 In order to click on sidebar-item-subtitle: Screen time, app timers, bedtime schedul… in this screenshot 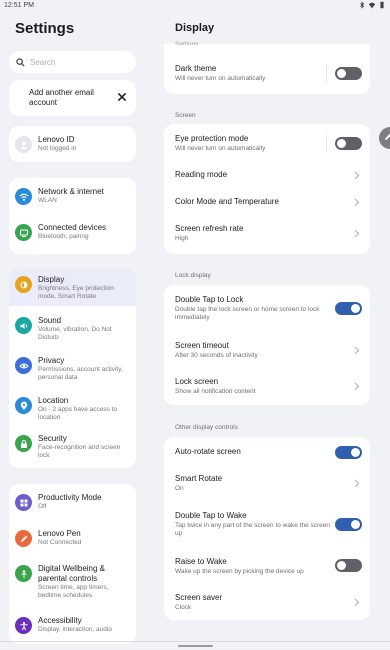, I will do `click(73, 591)`.